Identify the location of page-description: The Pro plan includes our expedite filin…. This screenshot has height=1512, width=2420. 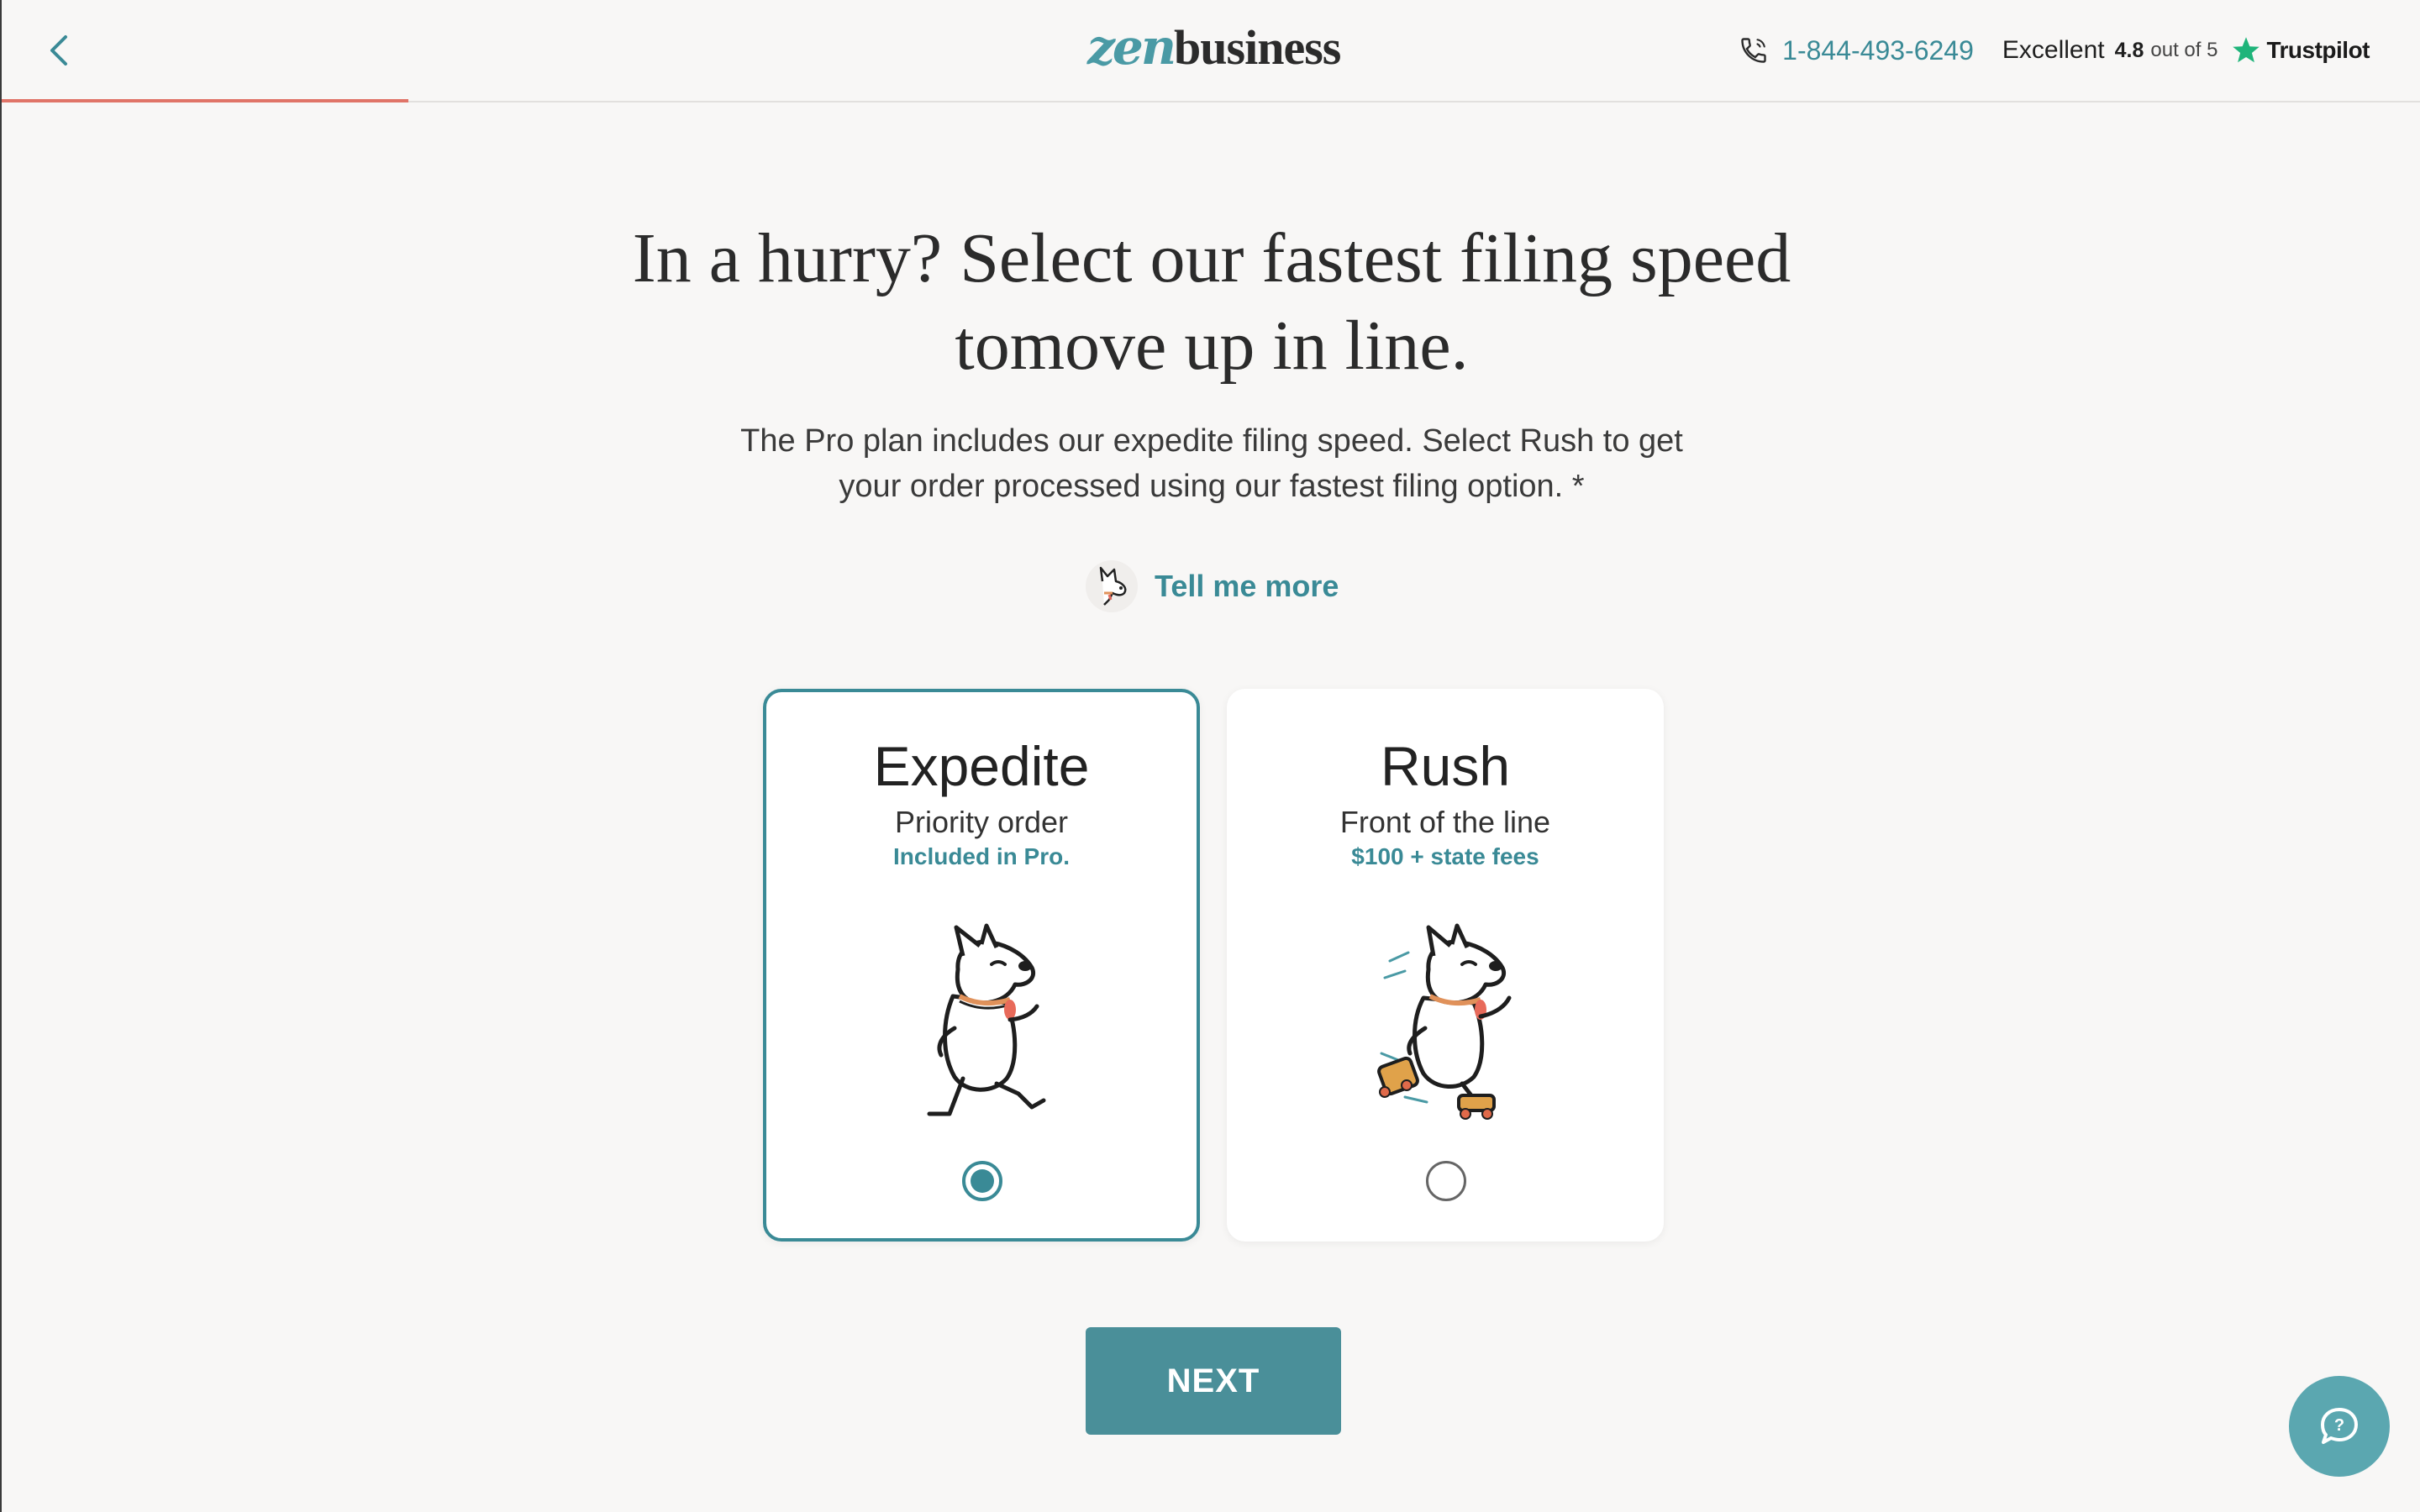
(1211, 463).